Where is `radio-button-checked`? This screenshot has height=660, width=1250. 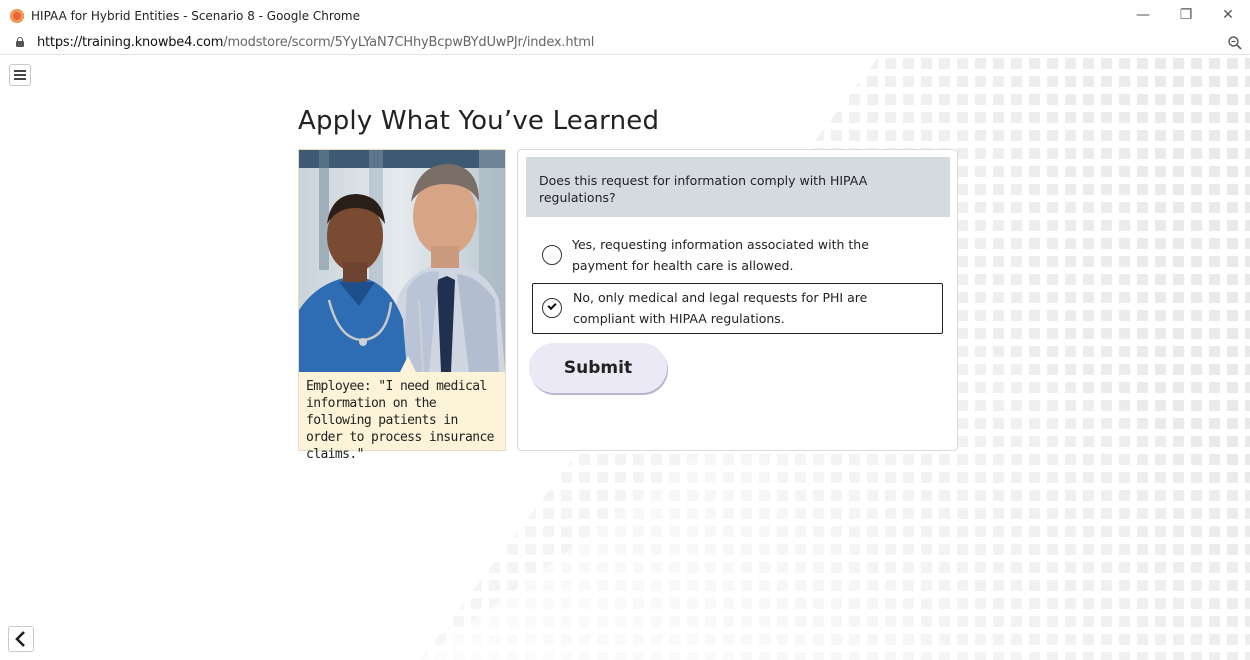
radio-button-checked is located at coordinates (552, 308).